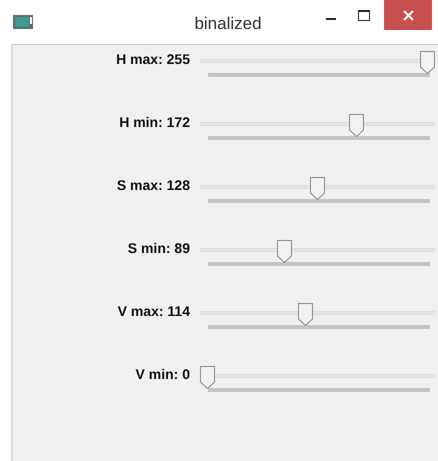  I want to click on trackbar-label: H min: 172, so click(154, 122).